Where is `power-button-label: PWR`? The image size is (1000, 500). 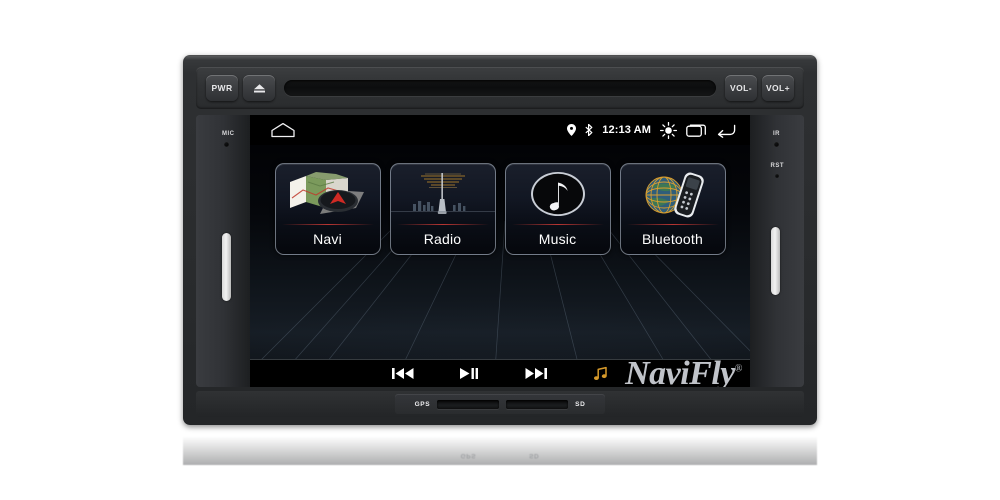
power-button-label: PWR is located at coordinates (222, 88).